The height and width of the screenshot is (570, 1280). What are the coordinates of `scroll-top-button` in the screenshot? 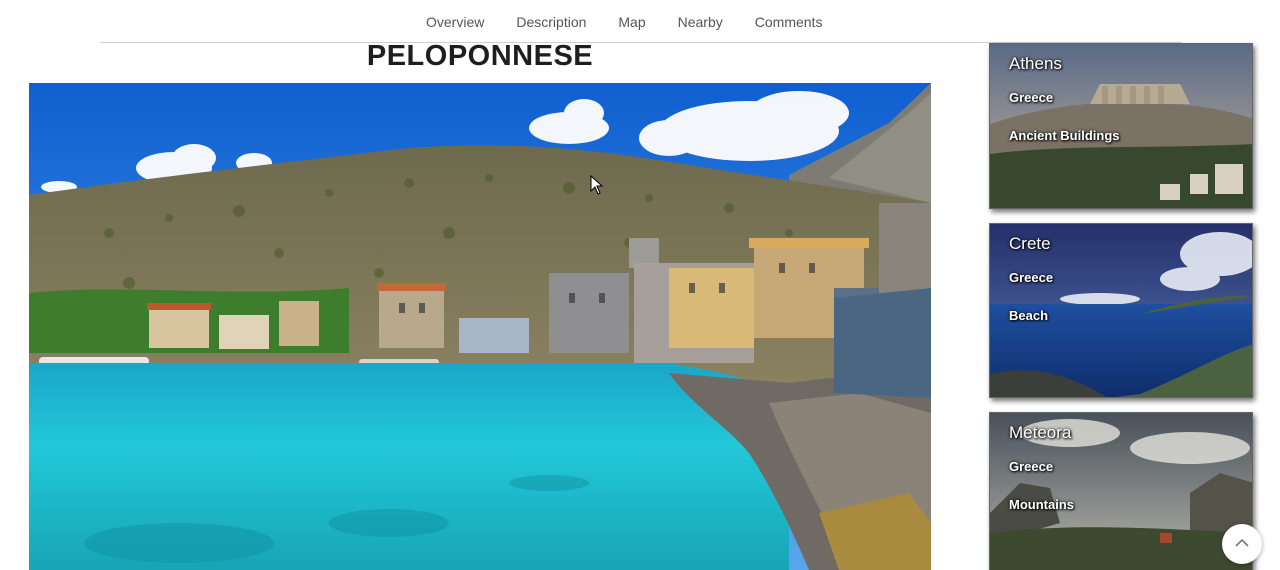 It's located at (1242, 544).